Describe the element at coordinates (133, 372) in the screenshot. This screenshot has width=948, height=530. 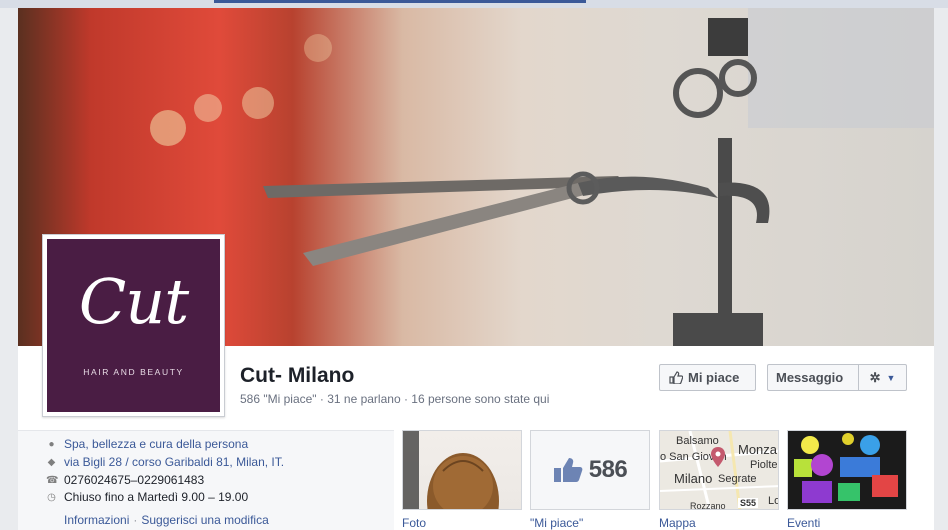
I see `logo-subtitle: HAIR AND BEAUTY` at that location.